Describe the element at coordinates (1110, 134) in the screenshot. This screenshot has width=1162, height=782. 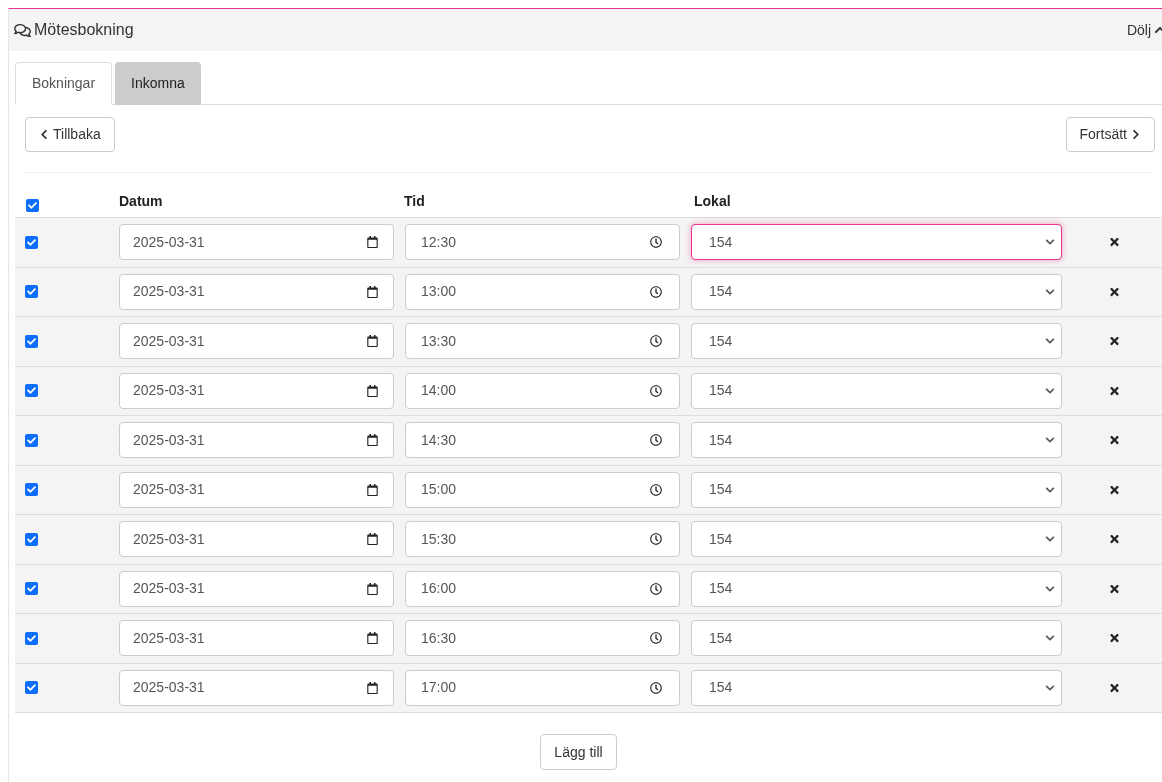
I see `next-button: Fortsätt` at that location.